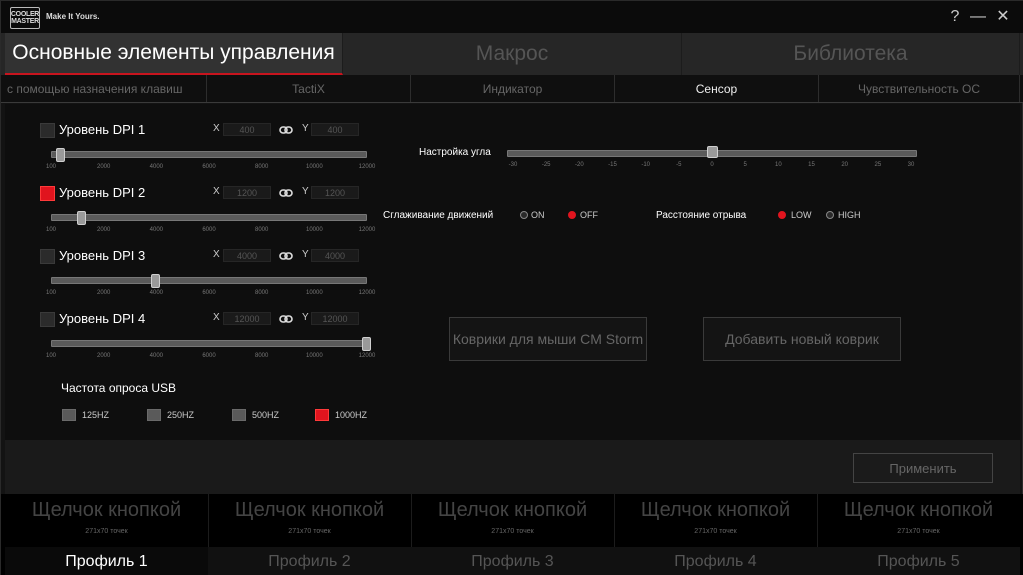 The height and width of the screenshot is (575, 1023). I want to click on profile-2: Щелчок кнопкой 271x70 точек Профиль 2, so click(310, 534).